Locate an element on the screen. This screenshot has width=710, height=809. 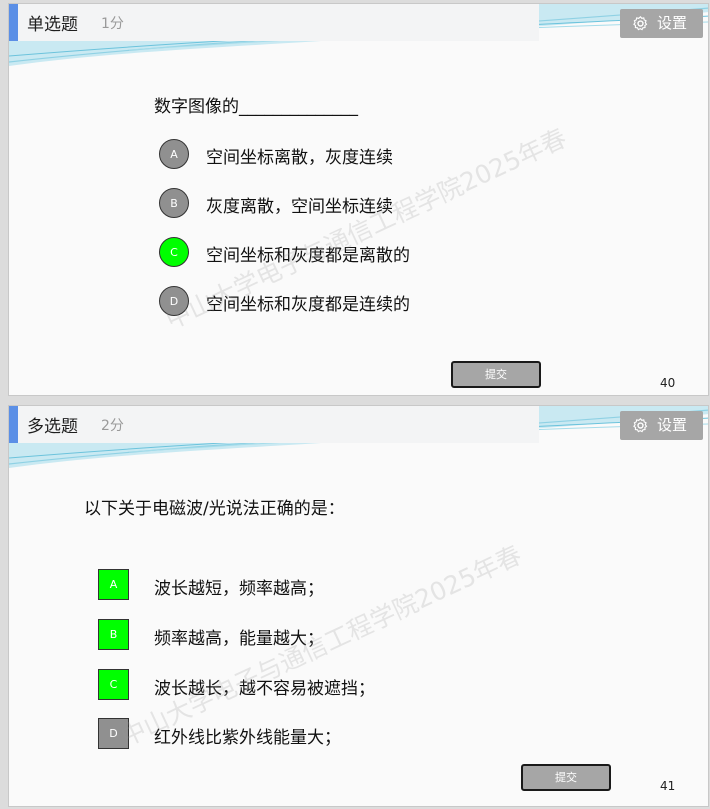
question-score: 1分 is located at coordinates (112, 24).